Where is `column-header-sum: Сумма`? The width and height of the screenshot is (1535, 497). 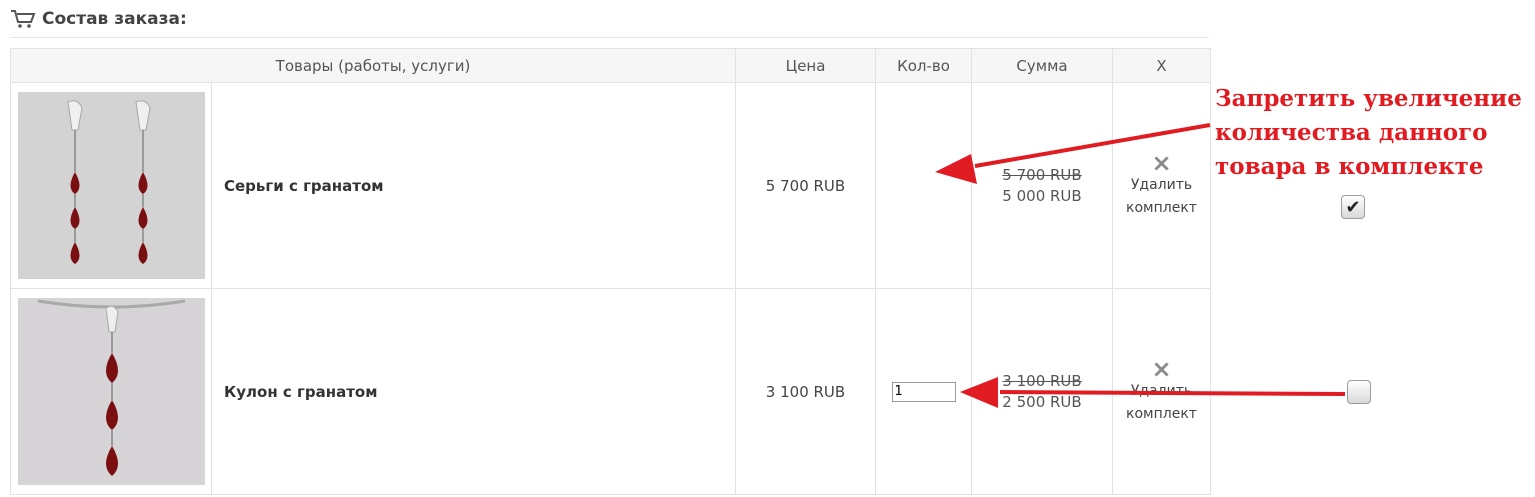
column-header-sum: Сумма is located at coordinates (1042, 65).